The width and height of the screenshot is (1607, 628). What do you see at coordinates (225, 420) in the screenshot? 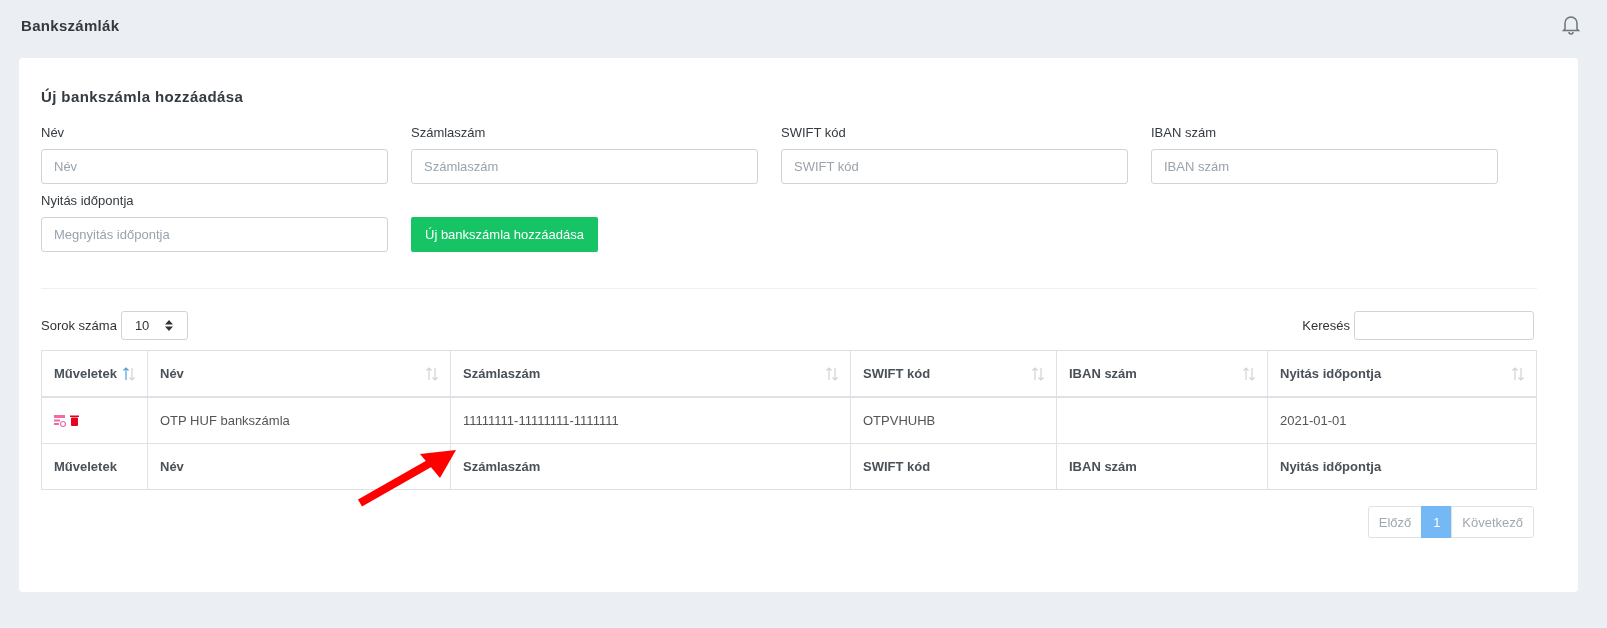
I see `name-cell: OTP HUF bankszámla` at bounding box center [225, 420].